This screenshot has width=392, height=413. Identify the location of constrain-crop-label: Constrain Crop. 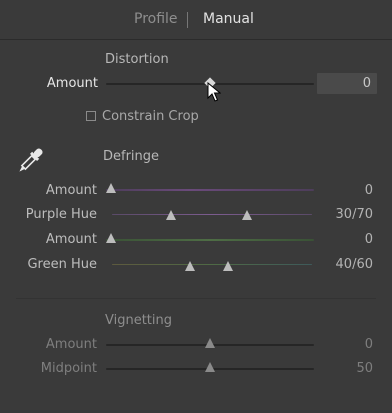
(150, 116).